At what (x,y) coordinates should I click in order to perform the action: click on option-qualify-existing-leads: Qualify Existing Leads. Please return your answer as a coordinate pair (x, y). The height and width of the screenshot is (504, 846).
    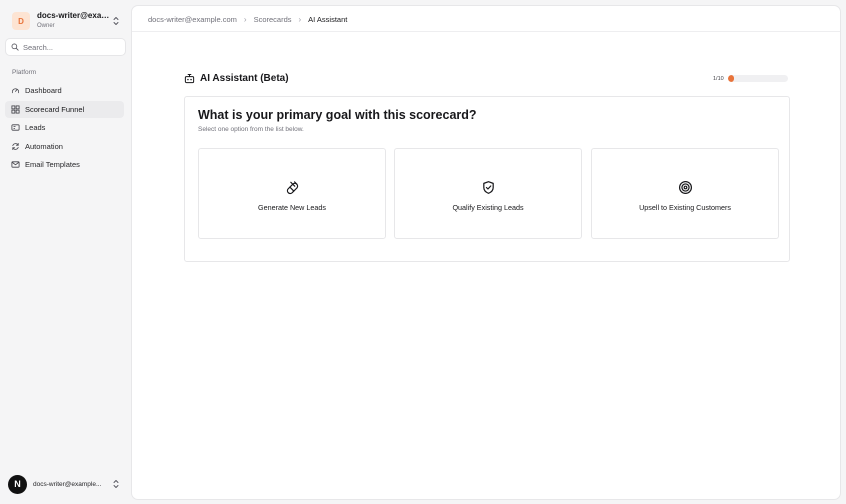
    Looking at the image, I should click on (488, 193).